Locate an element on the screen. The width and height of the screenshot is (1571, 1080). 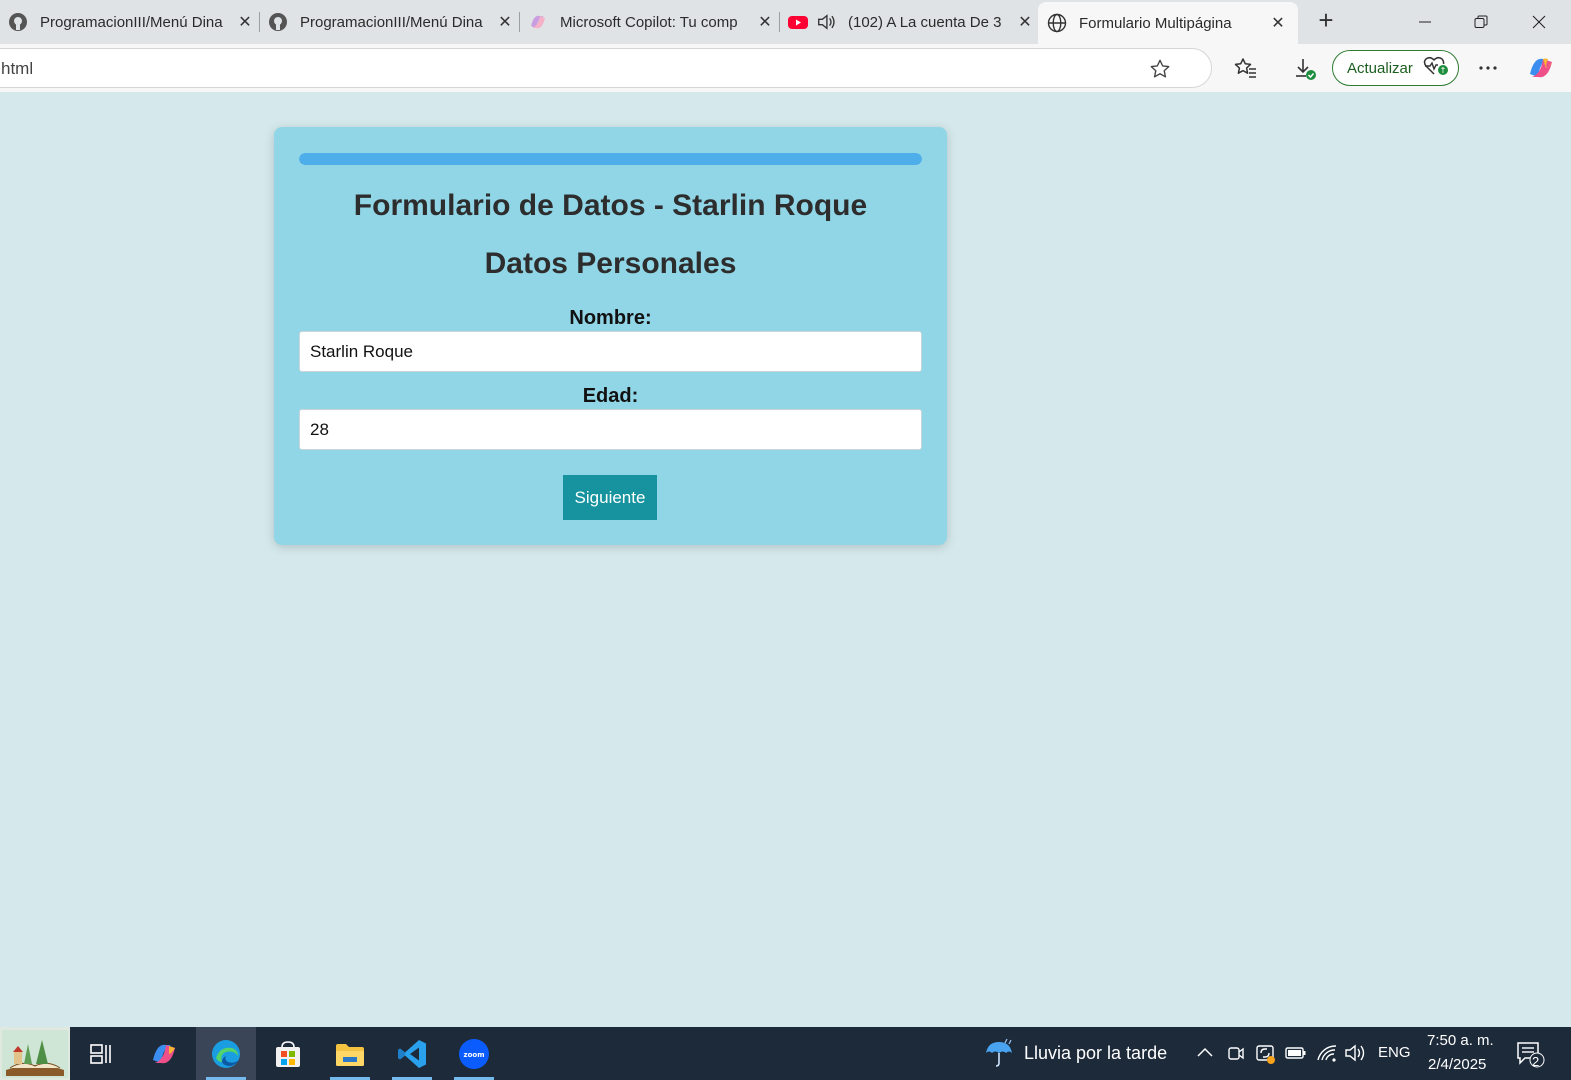
folder-icon is located at coordinates (350, 1054).